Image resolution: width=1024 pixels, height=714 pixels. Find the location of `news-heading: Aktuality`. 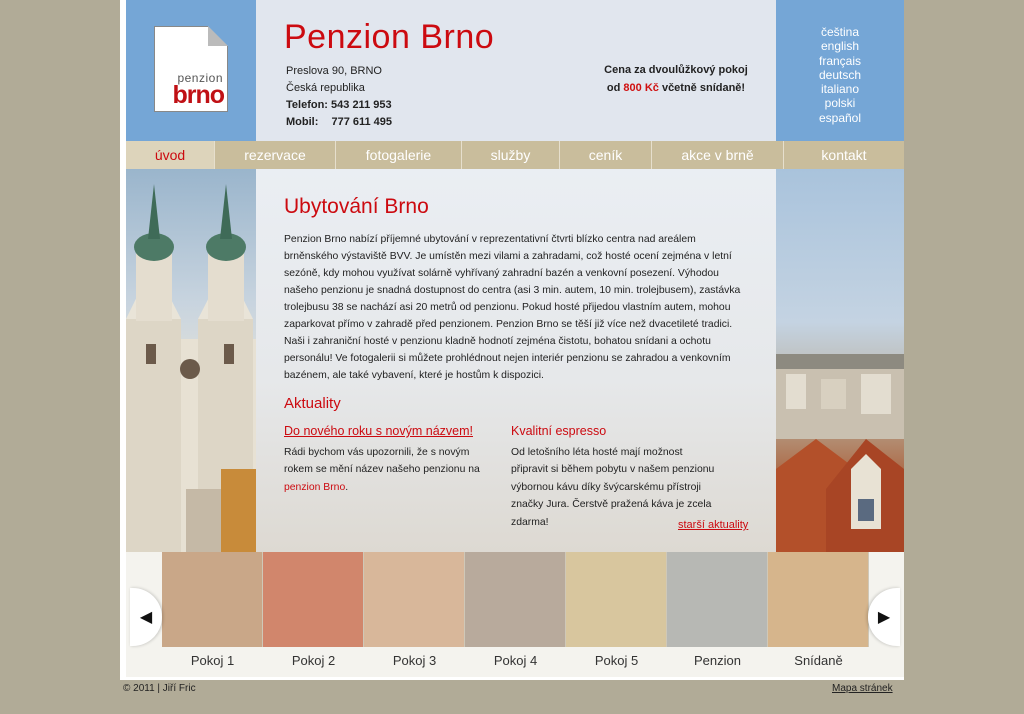

news-heading: Aktuality is located at coordinates (312, 403).